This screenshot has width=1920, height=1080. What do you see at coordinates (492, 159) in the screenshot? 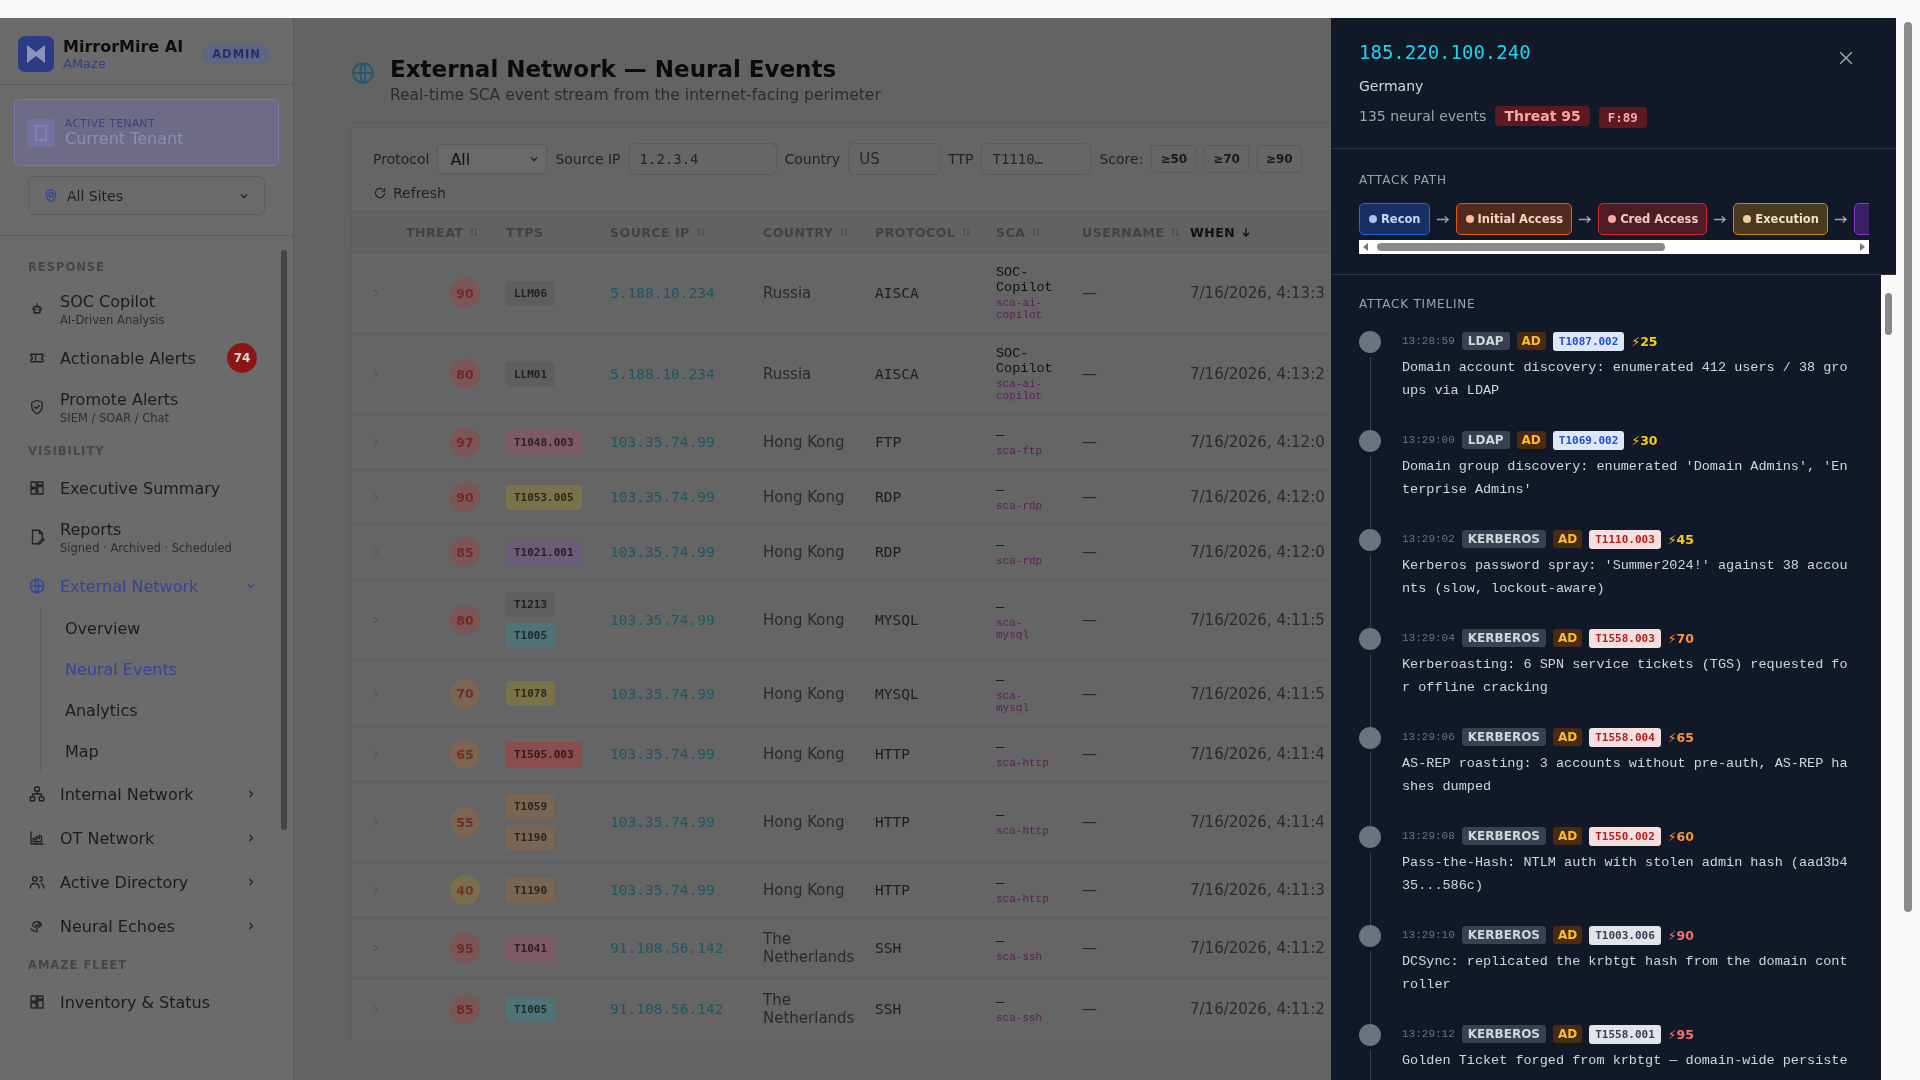
I see `protocol-select: All` at bounding box center [492, 159].